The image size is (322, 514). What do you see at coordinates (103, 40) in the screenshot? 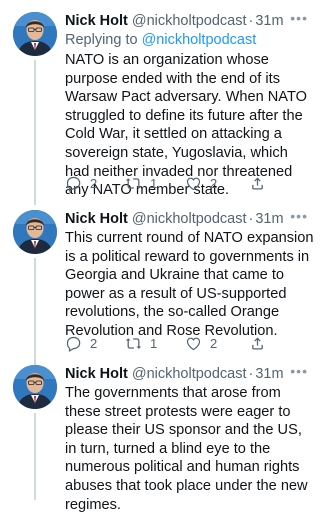
I see `replying-prefix: Replying to` at bounding box center [103, 40].